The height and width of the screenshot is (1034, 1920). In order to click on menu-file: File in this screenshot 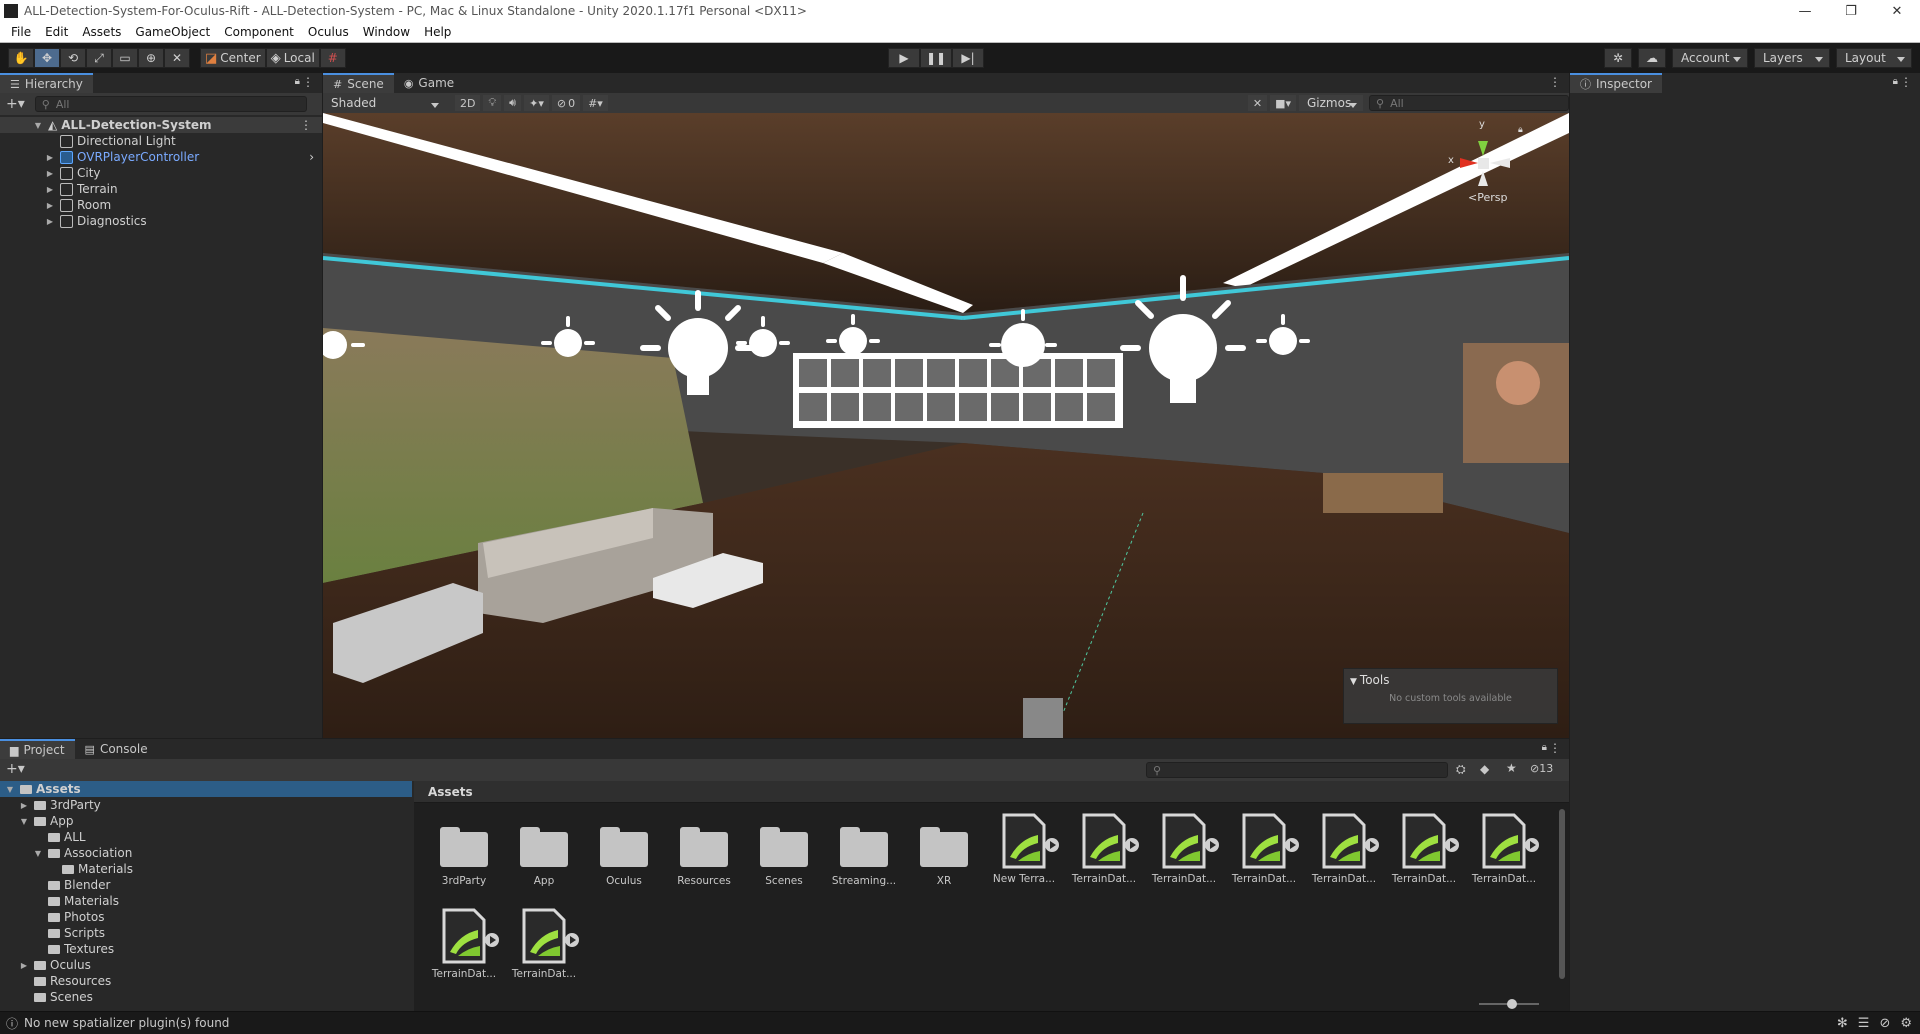, I will do `click(21, 32)`.